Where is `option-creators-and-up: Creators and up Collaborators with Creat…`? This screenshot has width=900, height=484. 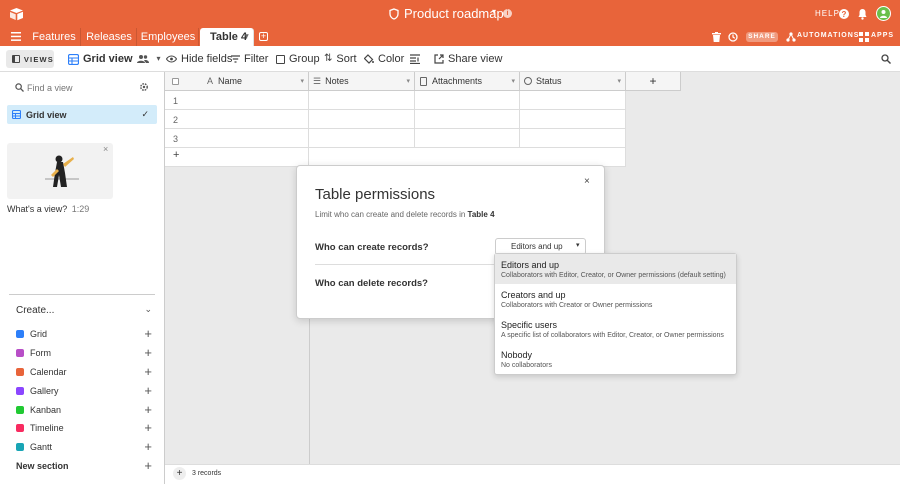 option-creators-and-up: Creators and up Collaborators with Creat… is located at coordinates (615, 299).